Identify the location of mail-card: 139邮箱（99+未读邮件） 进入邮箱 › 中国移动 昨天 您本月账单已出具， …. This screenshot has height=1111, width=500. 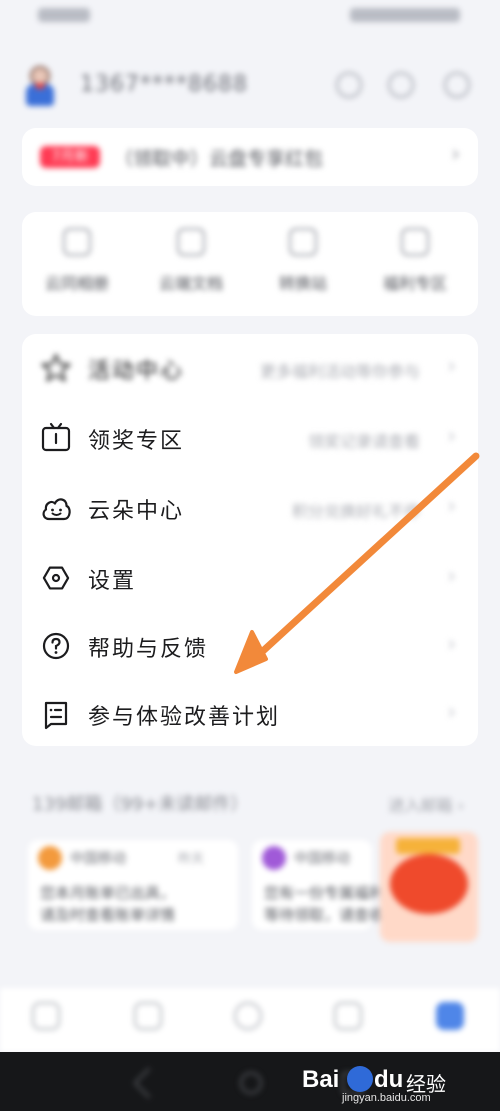
(250, 860).